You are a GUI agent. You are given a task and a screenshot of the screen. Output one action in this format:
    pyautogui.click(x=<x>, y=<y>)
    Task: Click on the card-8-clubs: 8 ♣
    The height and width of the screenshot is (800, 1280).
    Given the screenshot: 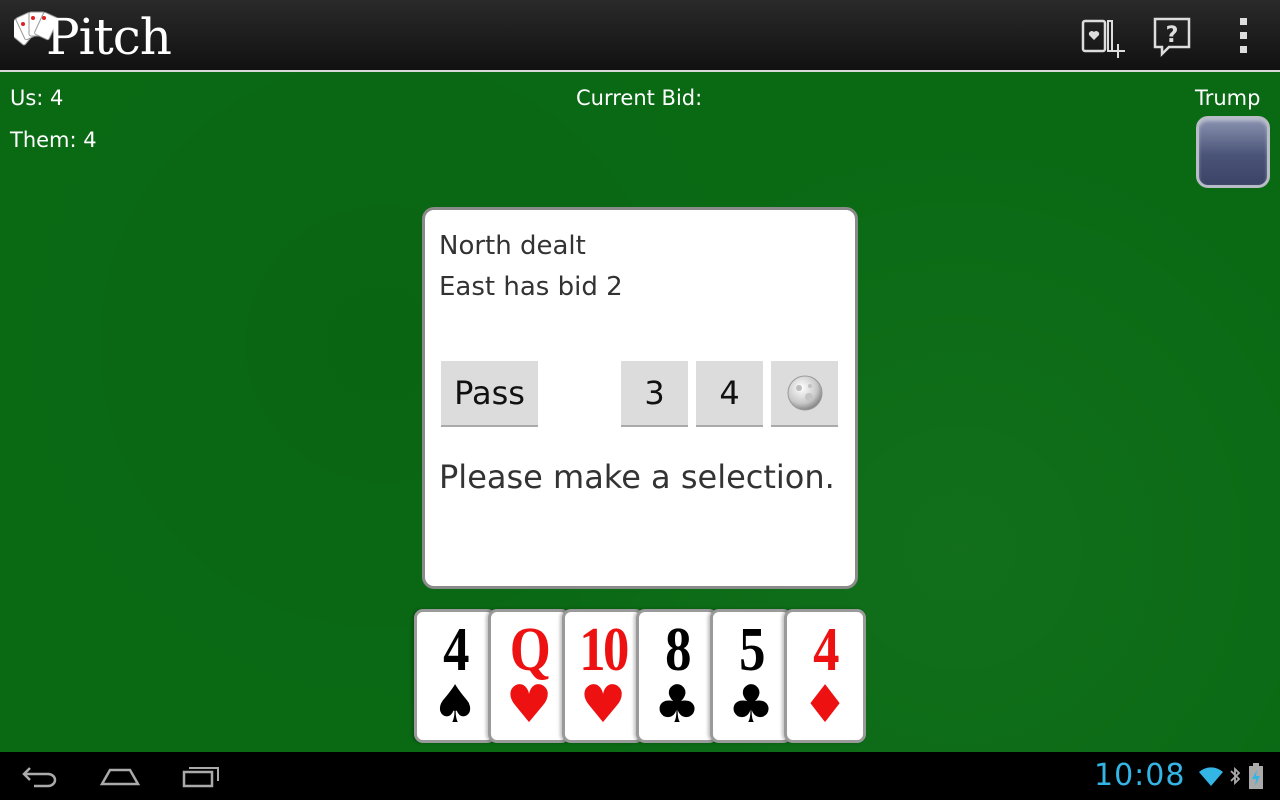 What is the action you would take?
    pyautogui.click(x=677, y=676)
    